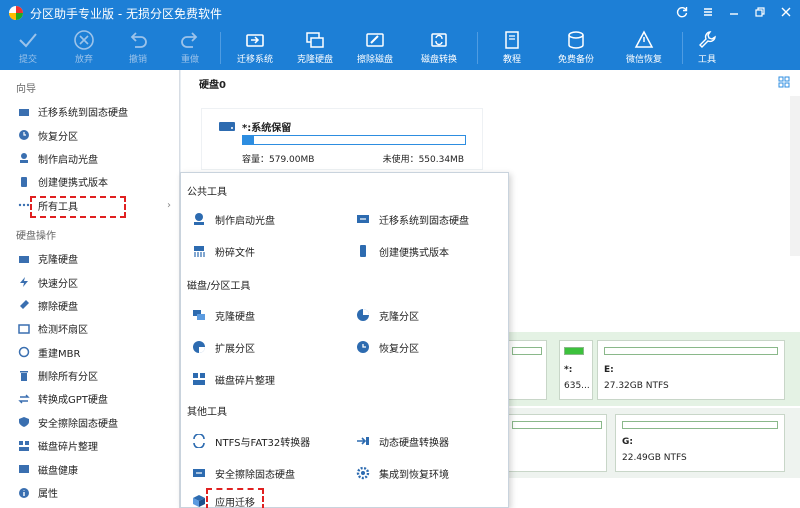 This screenshot has height=508, width=800. What do you see at coordinates (89, 305) in the screenshot?
I see `sidebar-item-wipe-disk: 擦除硬盘` at bounding box center [89, 305].